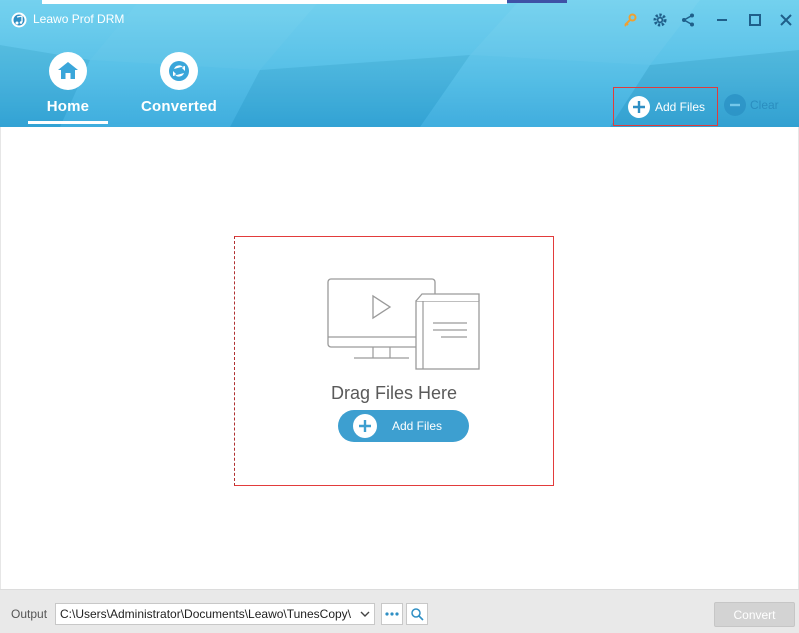 The image size is (799, 633). Describe the element at coordinates (179, 71) in the screenshot. I see `refresh-icon` at that location.